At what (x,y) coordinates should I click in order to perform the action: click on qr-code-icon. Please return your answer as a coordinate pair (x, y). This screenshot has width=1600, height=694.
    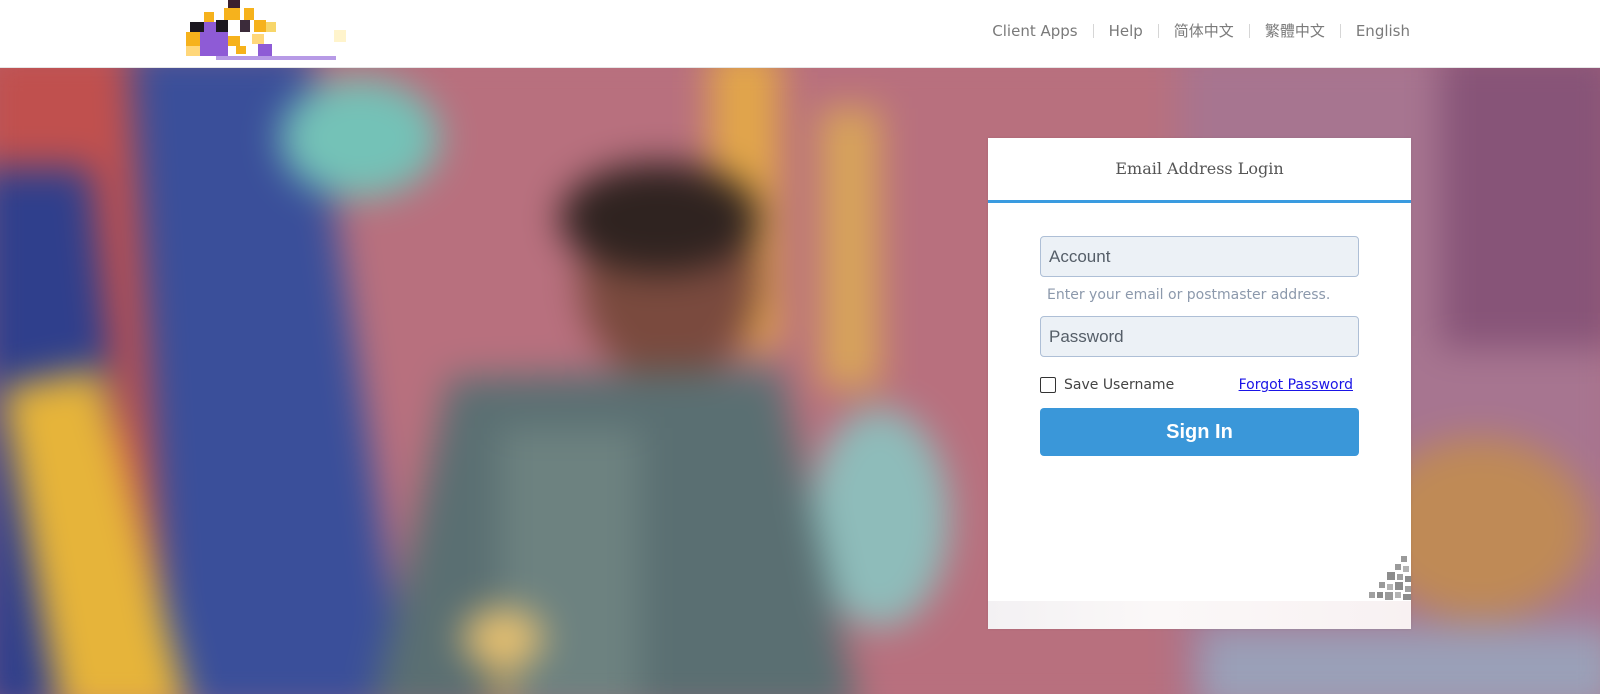
    Looking at the image, I should click on (1386, 575).